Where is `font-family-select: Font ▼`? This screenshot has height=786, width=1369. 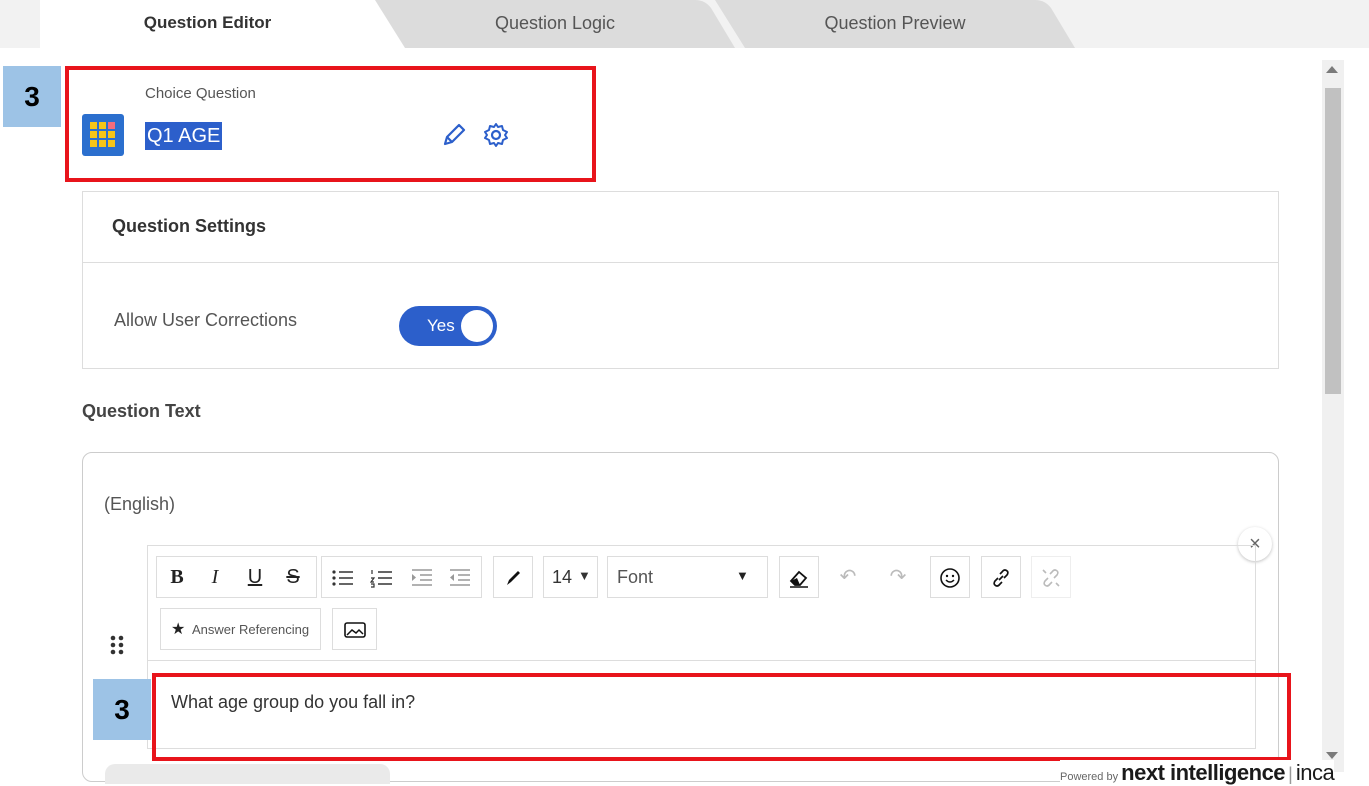
font-family-select: Font ▼ is located at coordinates (687, 577).